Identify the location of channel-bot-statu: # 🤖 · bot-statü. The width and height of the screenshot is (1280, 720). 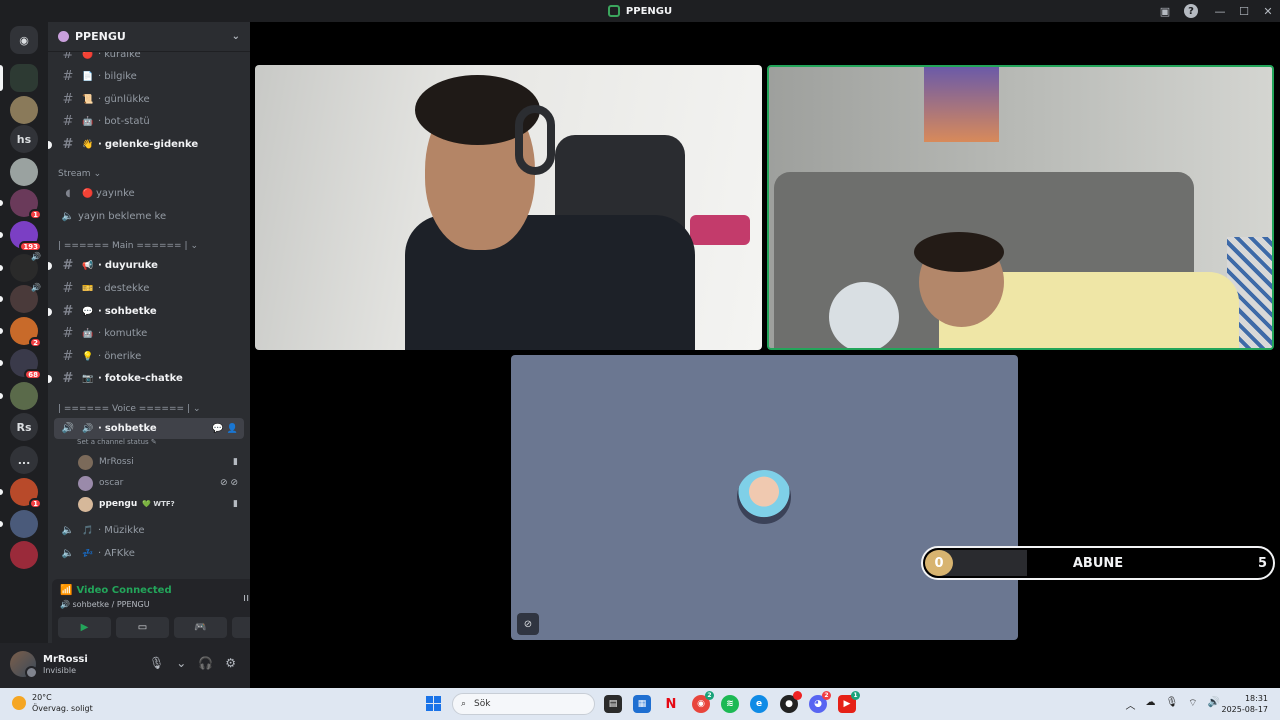
(149, 121).